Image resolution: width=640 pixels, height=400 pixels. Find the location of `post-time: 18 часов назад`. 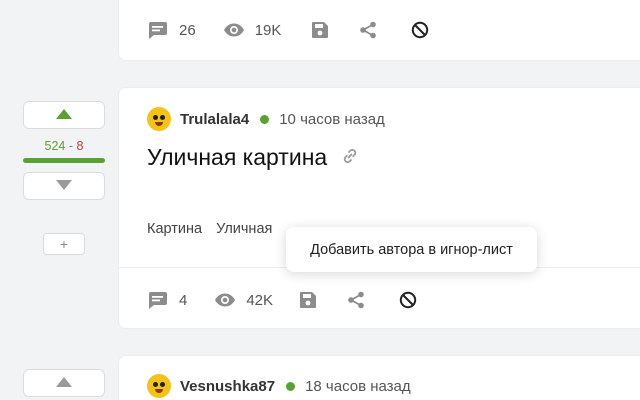

post-time: 18 часов назад is located at coordinates (358, 386).